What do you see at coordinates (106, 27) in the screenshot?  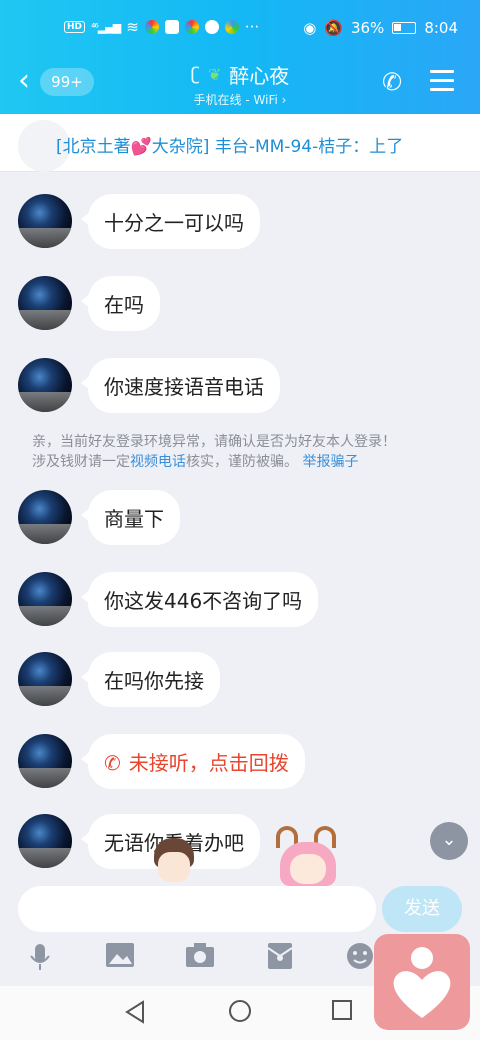 I see `signal-icon: ⁴⁶▂▄▆` at bounding box center [106, 27].